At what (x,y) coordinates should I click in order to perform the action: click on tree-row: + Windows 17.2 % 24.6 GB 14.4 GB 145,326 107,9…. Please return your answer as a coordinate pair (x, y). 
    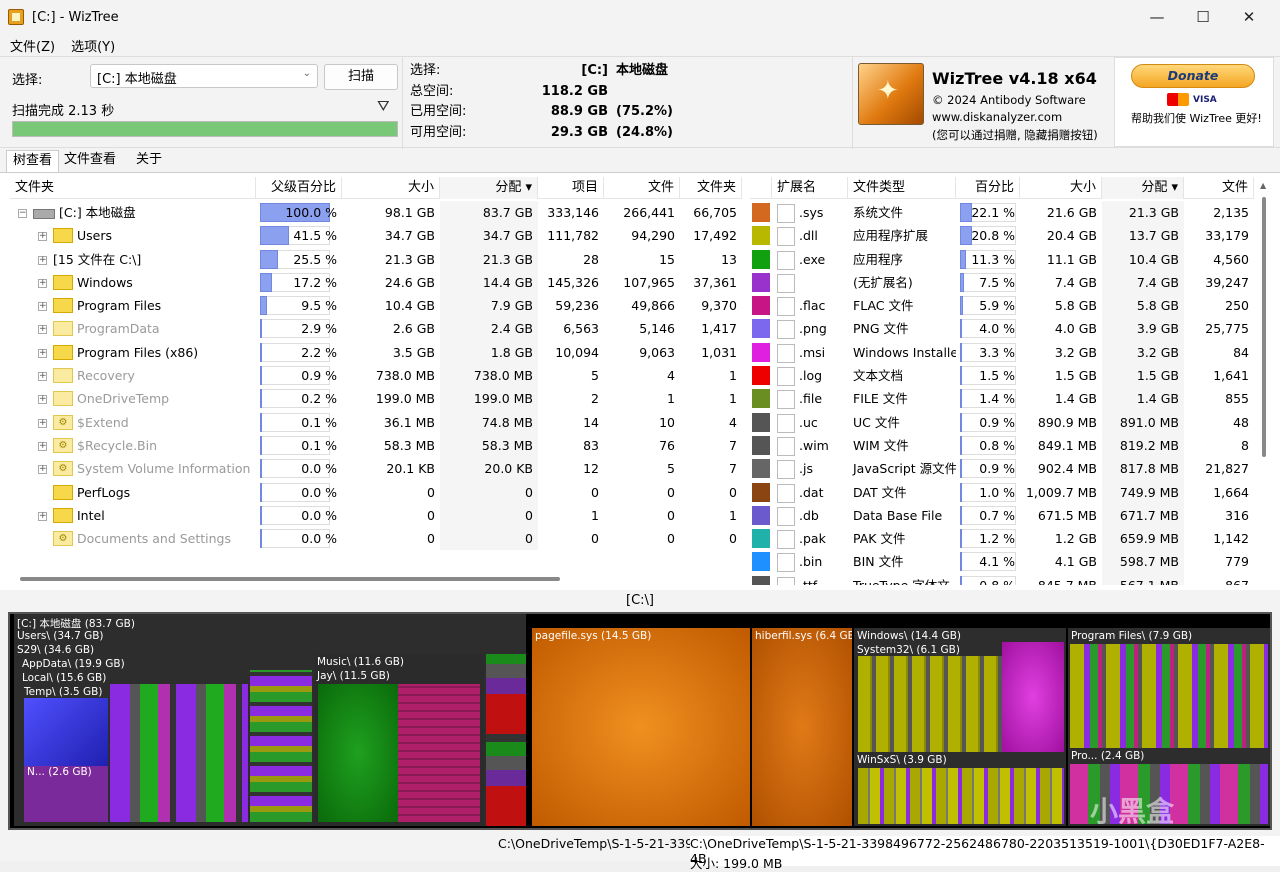
    Looking at the image, I should click on (376, 282).